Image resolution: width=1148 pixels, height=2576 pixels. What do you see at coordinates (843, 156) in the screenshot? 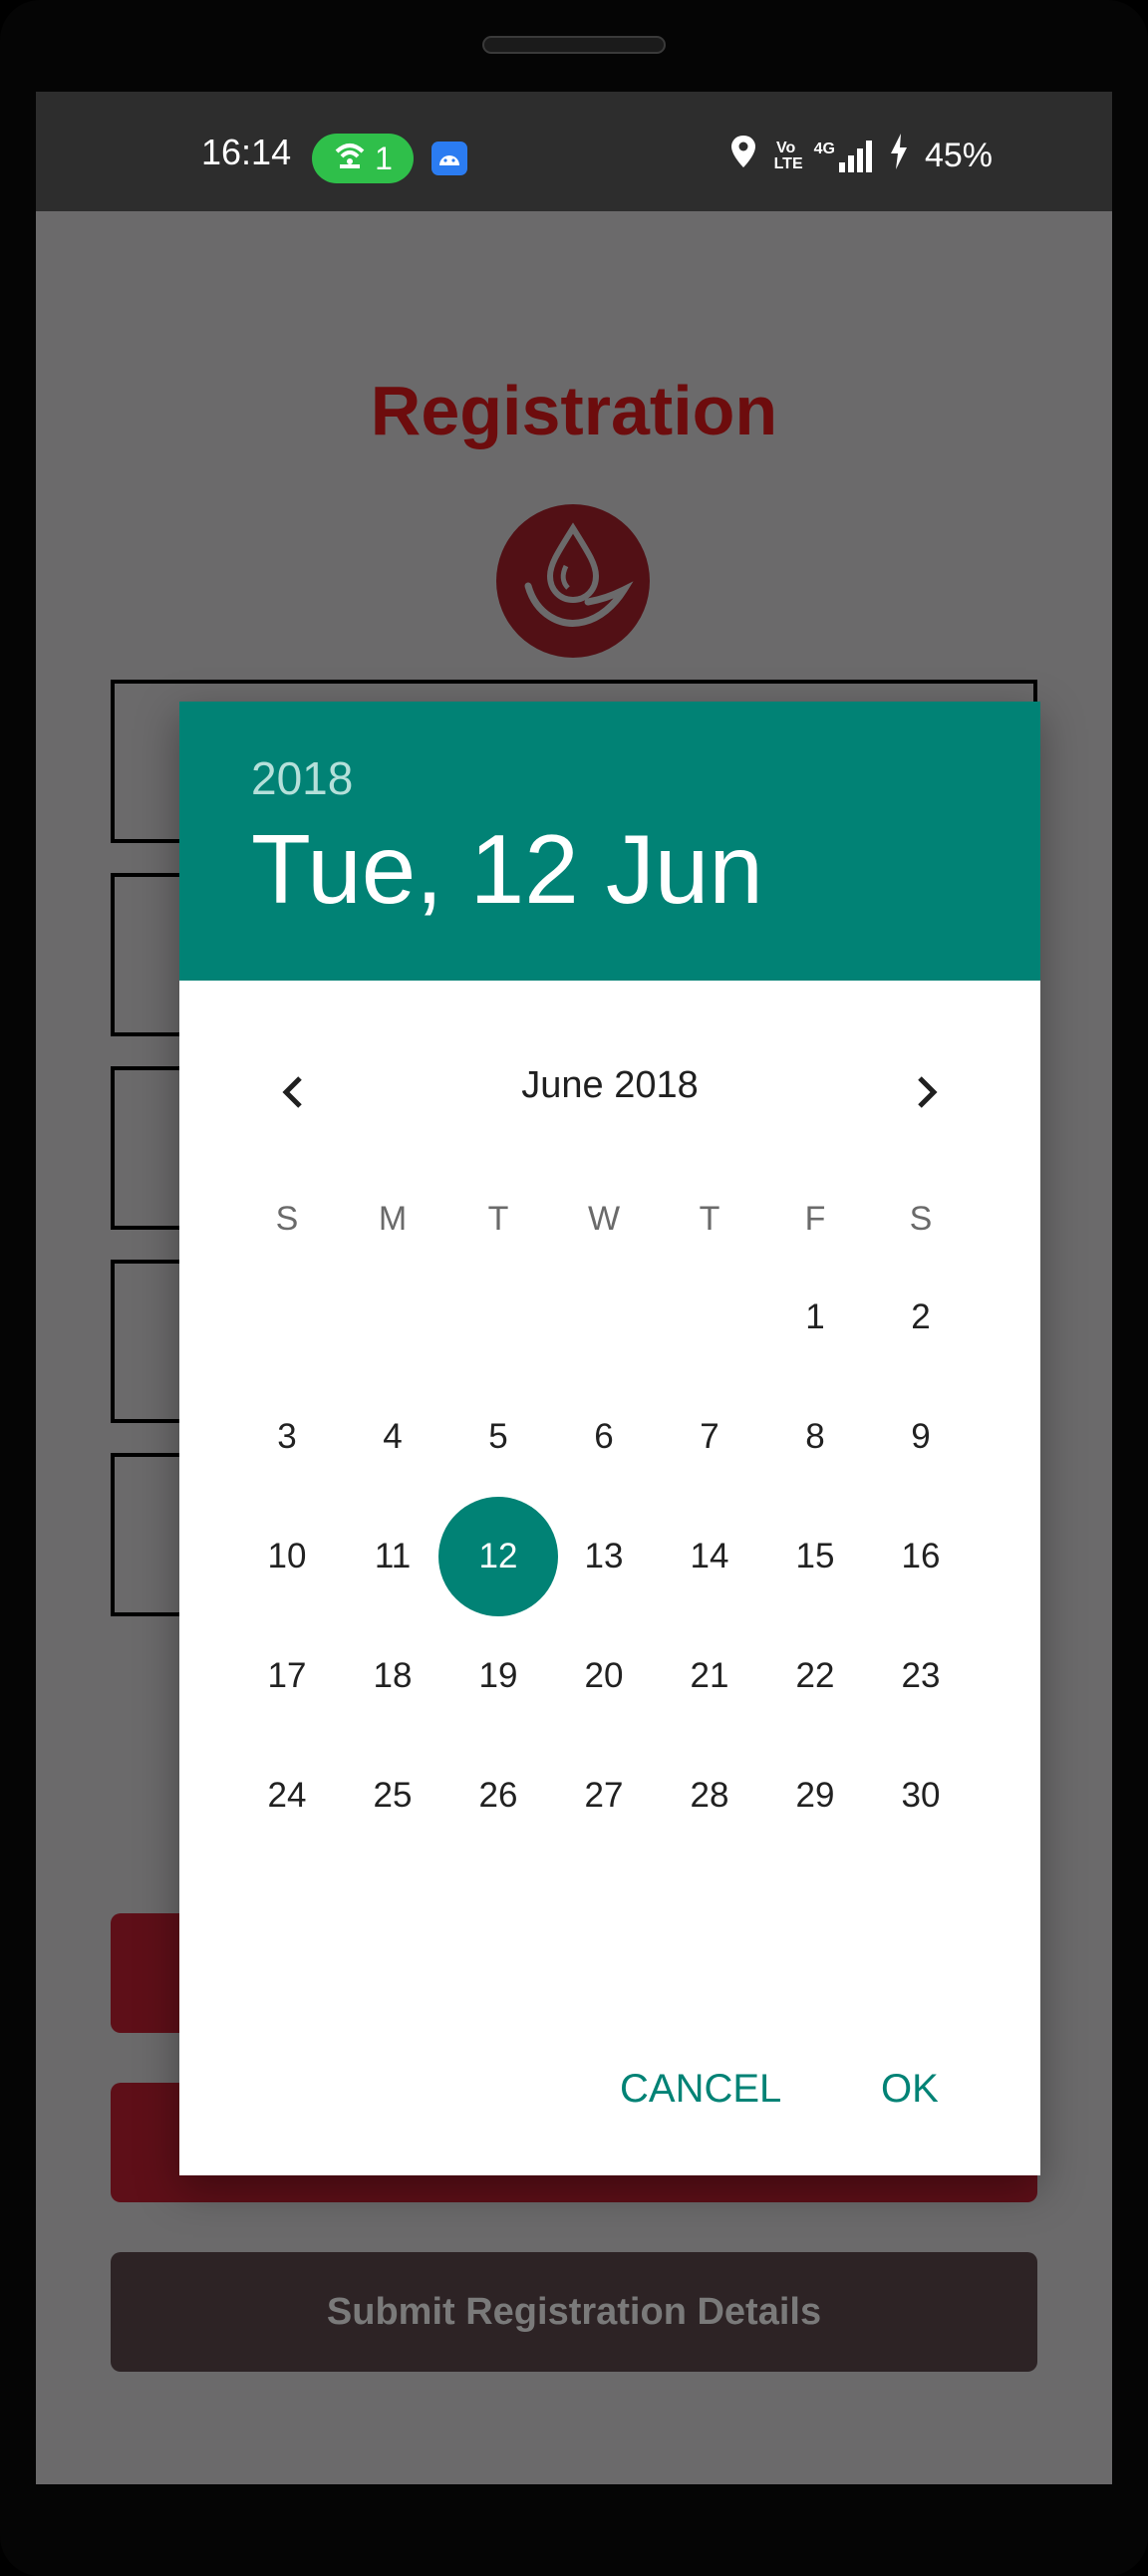
I see `signal-icon: 4G` at bounding box center [843, 156].